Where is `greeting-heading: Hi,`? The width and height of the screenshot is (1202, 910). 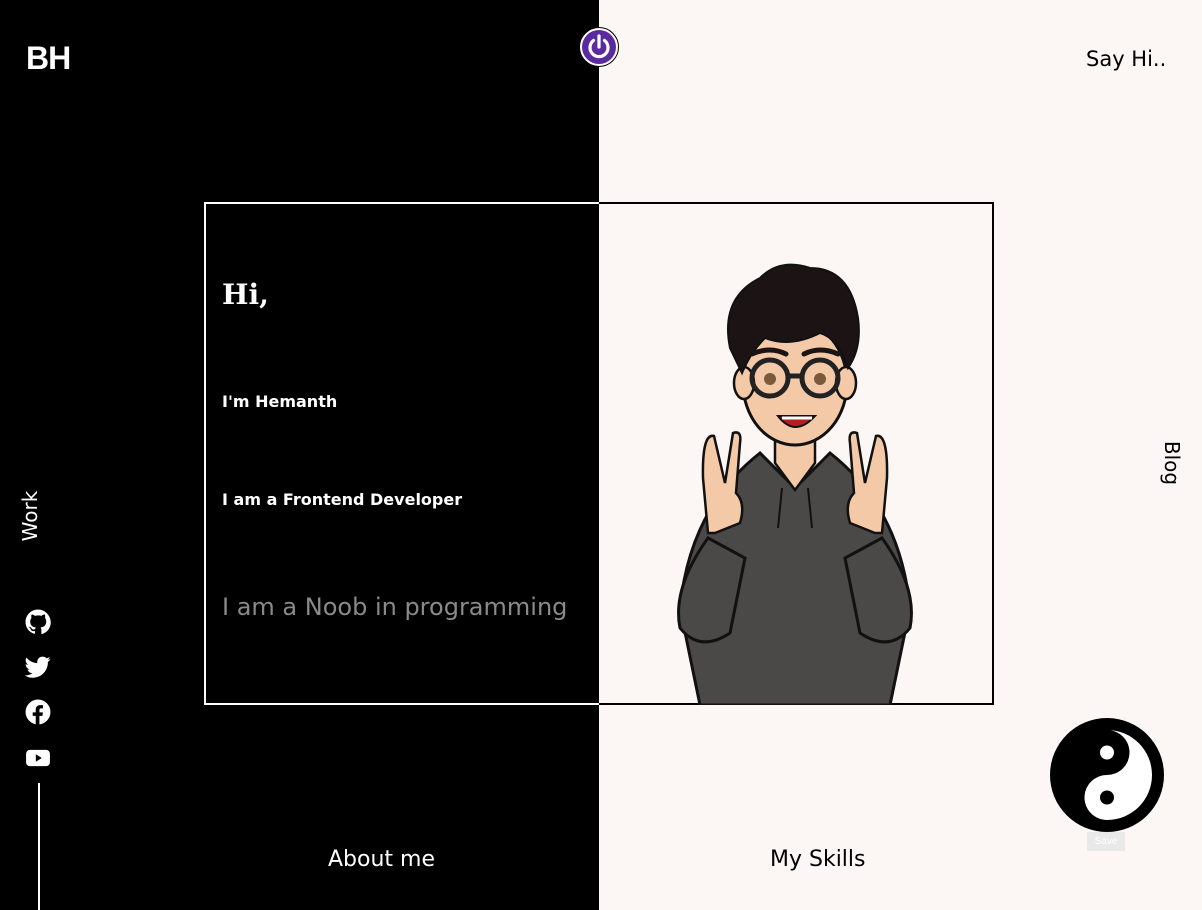
greeting-heading: Hi, is located at coordinates (245, 294).